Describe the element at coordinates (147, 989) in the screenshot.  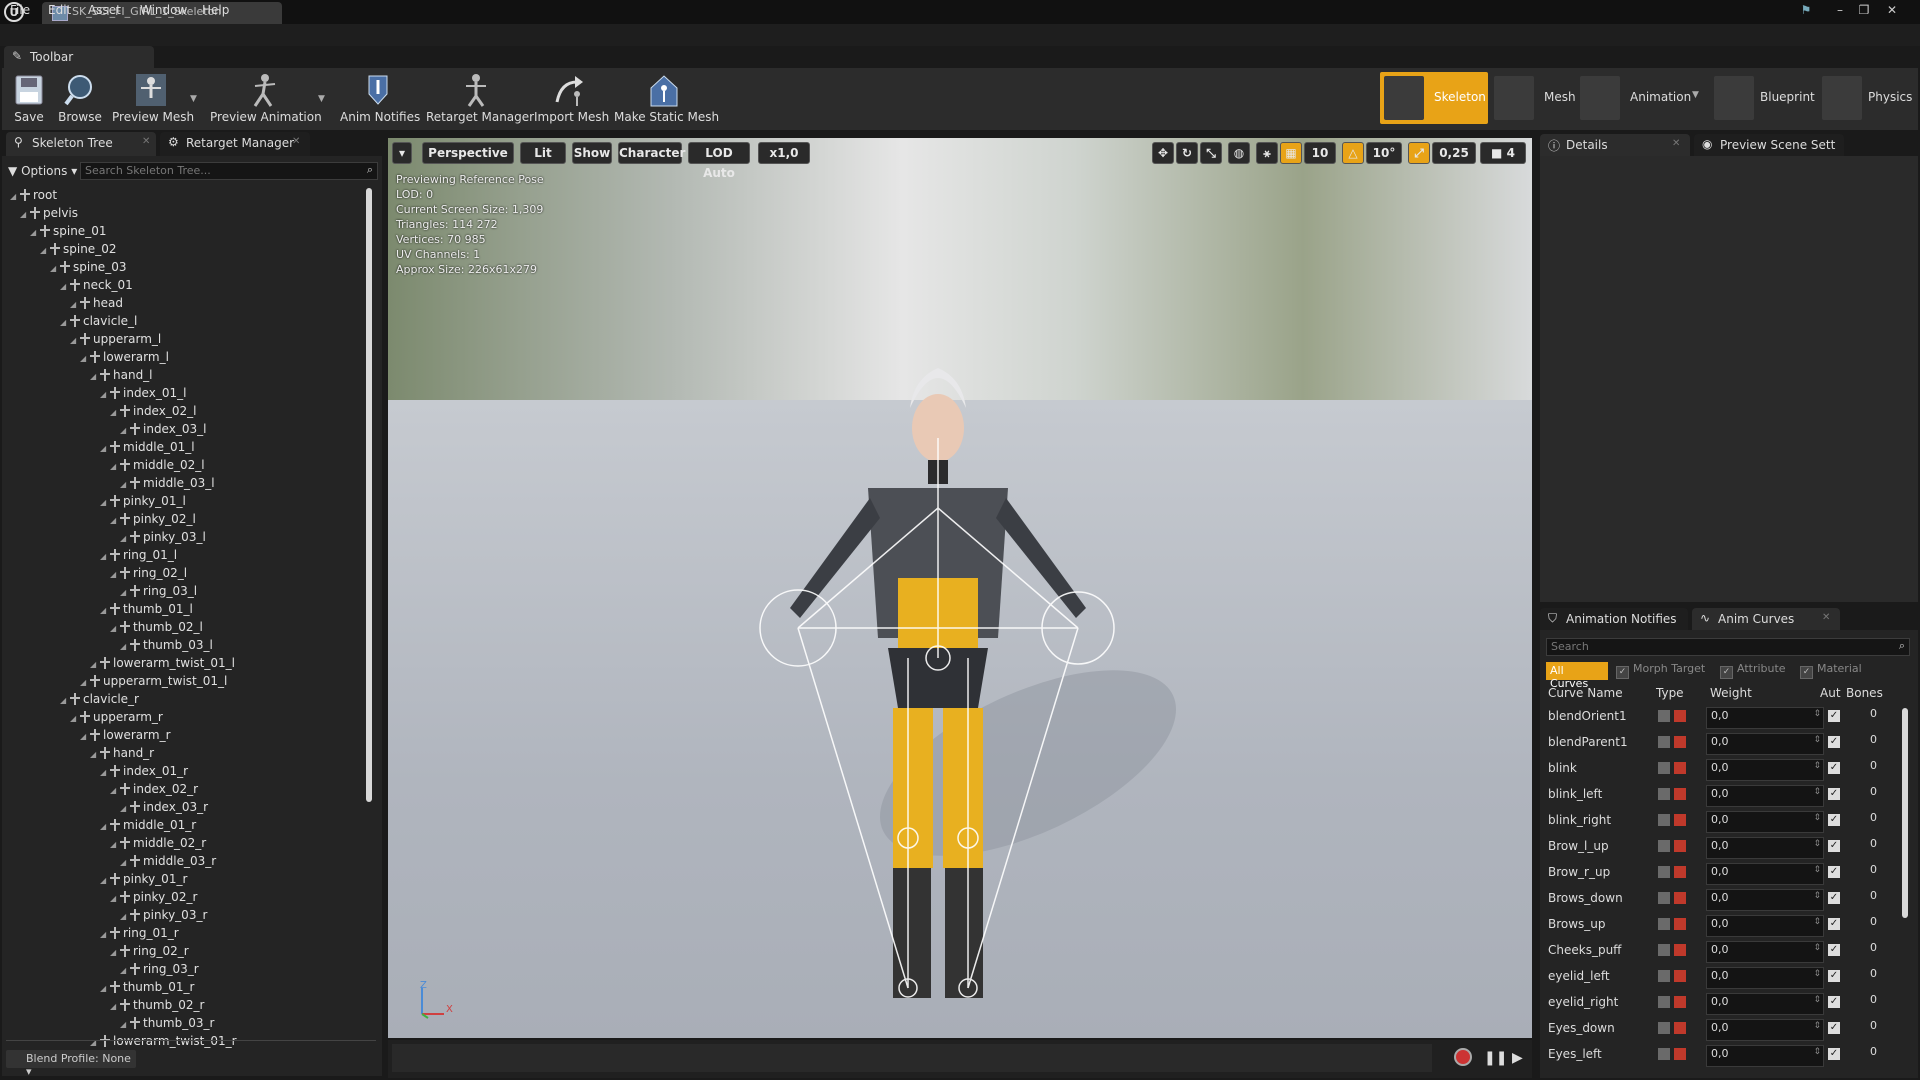
I see `tree-row: ◢ thumb_01_r` at that location.